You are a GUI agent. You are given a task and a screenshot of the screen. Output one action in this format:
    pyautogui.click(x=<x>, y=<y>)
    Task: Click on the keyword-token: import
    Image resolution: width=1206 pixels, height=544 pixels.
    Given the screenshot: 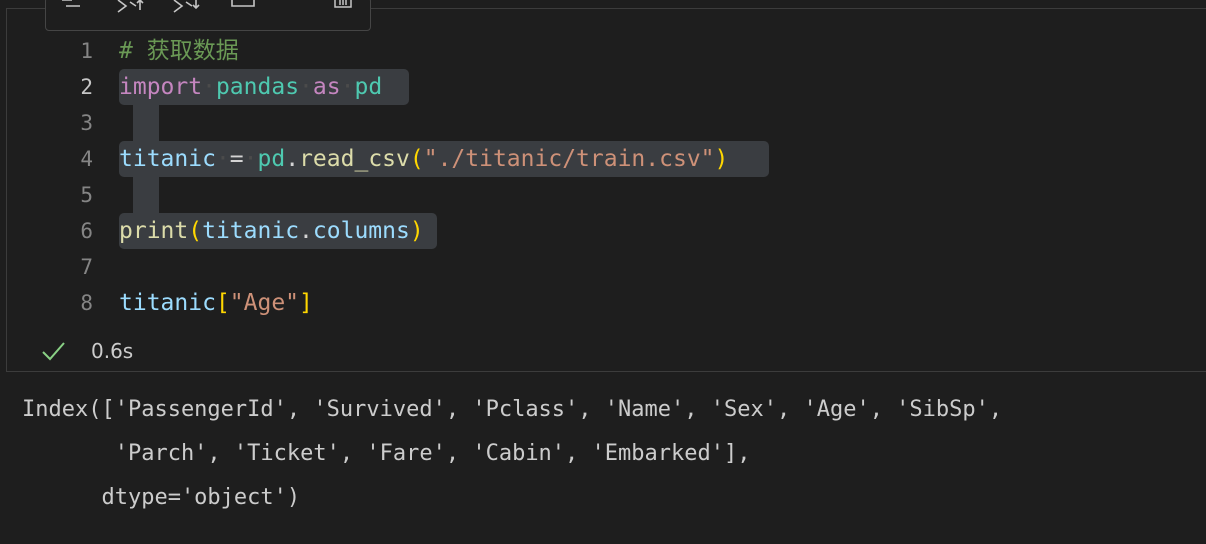 What is the action you would take?
    pyautogui.click(x=161, y=87)
    